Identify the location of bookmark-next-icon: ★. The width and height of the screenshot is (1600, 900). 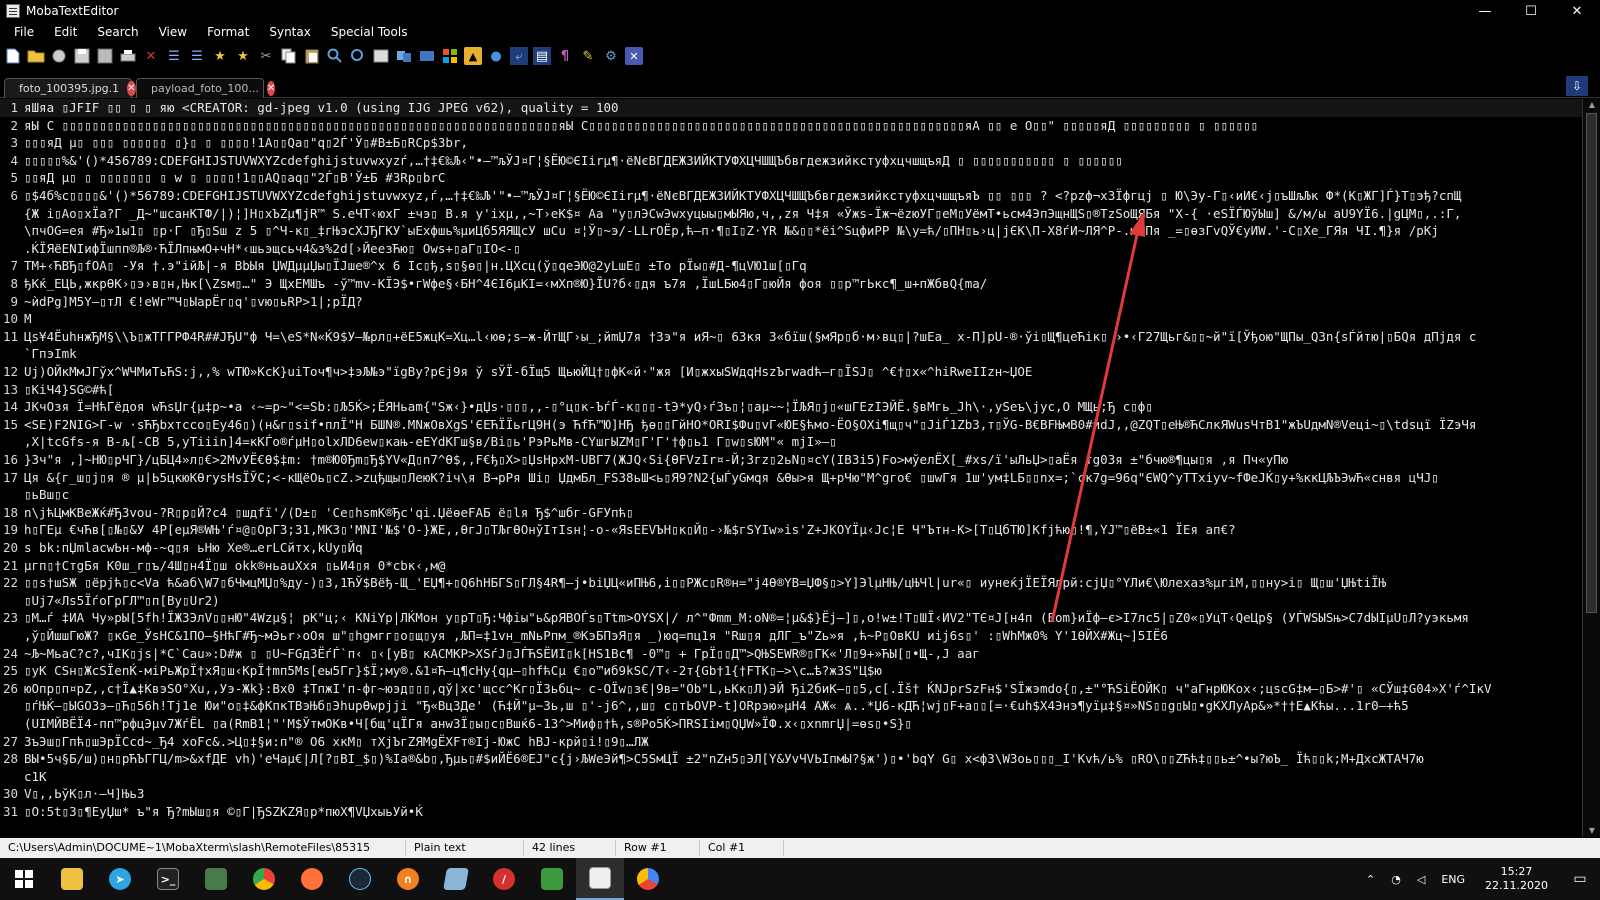
(243, 56).